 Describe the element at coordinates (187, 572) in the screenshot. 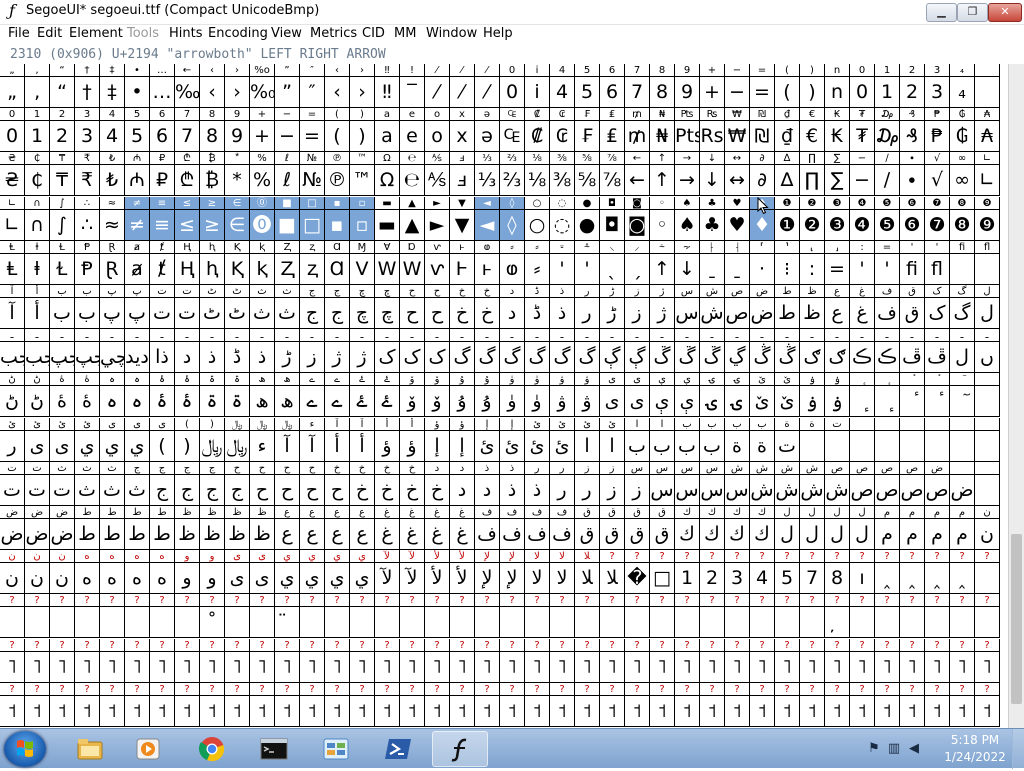

I see `glyph-cell: وو` at that location.